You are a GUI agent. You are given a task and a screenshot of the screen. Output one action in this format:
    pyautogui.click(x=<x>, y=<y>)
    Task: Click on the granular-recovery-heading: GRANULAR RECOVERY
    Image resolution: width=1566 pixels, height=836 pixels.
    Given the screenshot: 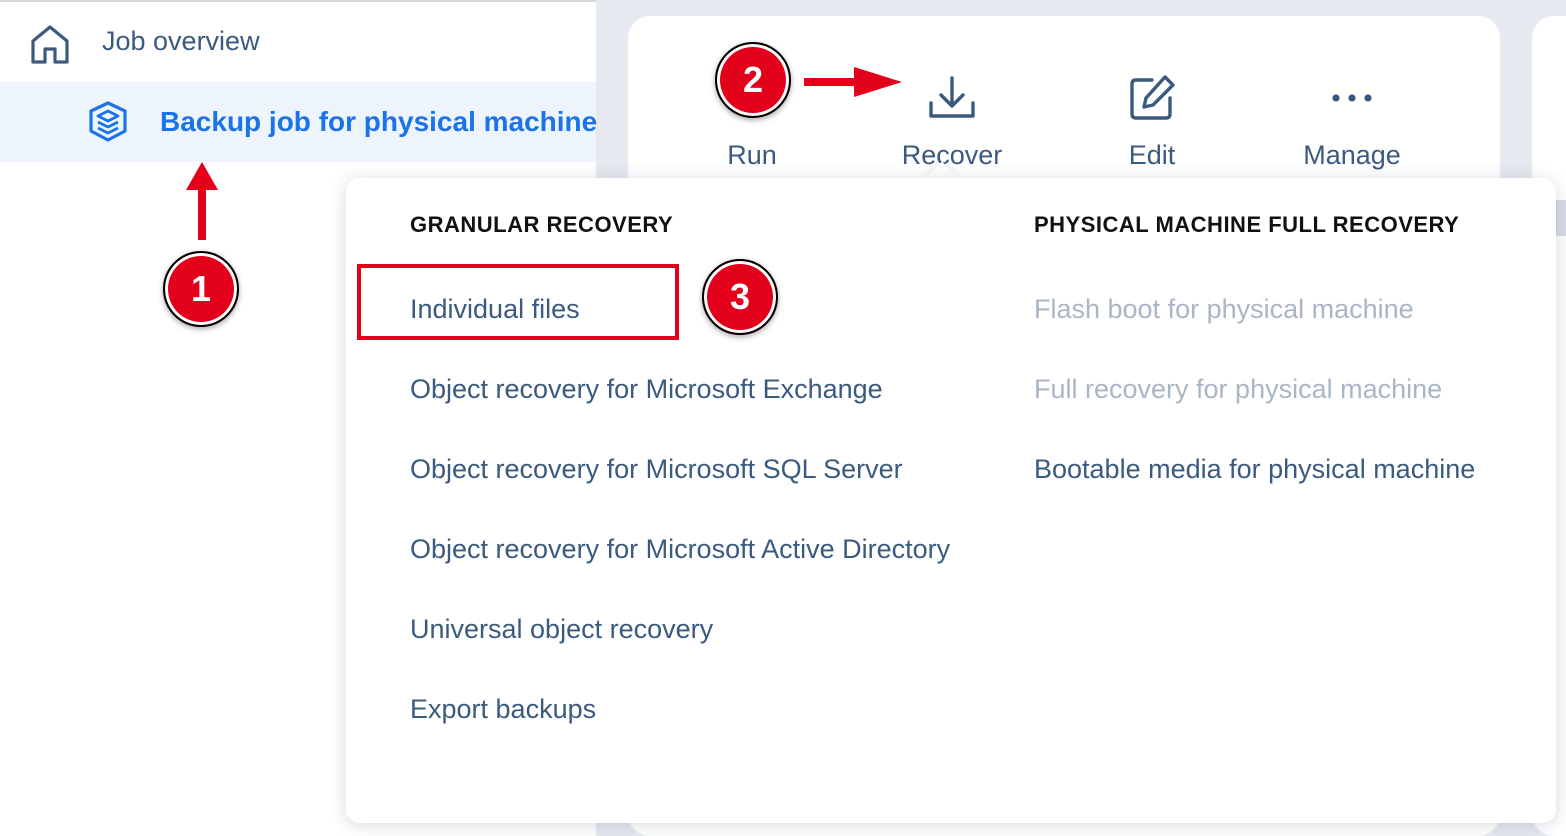 What is the action you would take?
    pyautogui.click(x=542, y=224)
    